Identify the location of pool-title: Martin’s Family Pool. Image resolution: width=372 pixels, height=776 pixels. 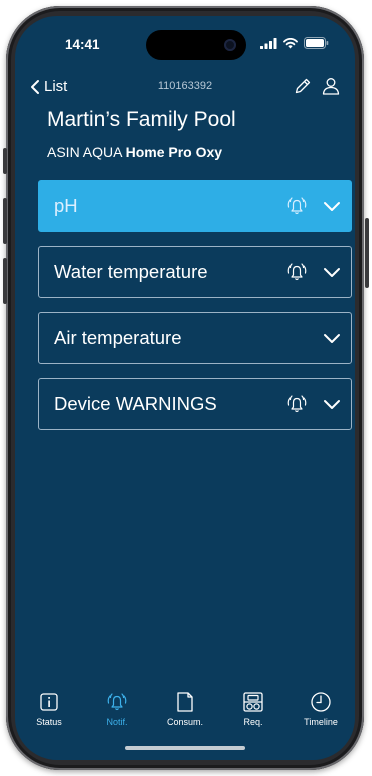
(141, 119).